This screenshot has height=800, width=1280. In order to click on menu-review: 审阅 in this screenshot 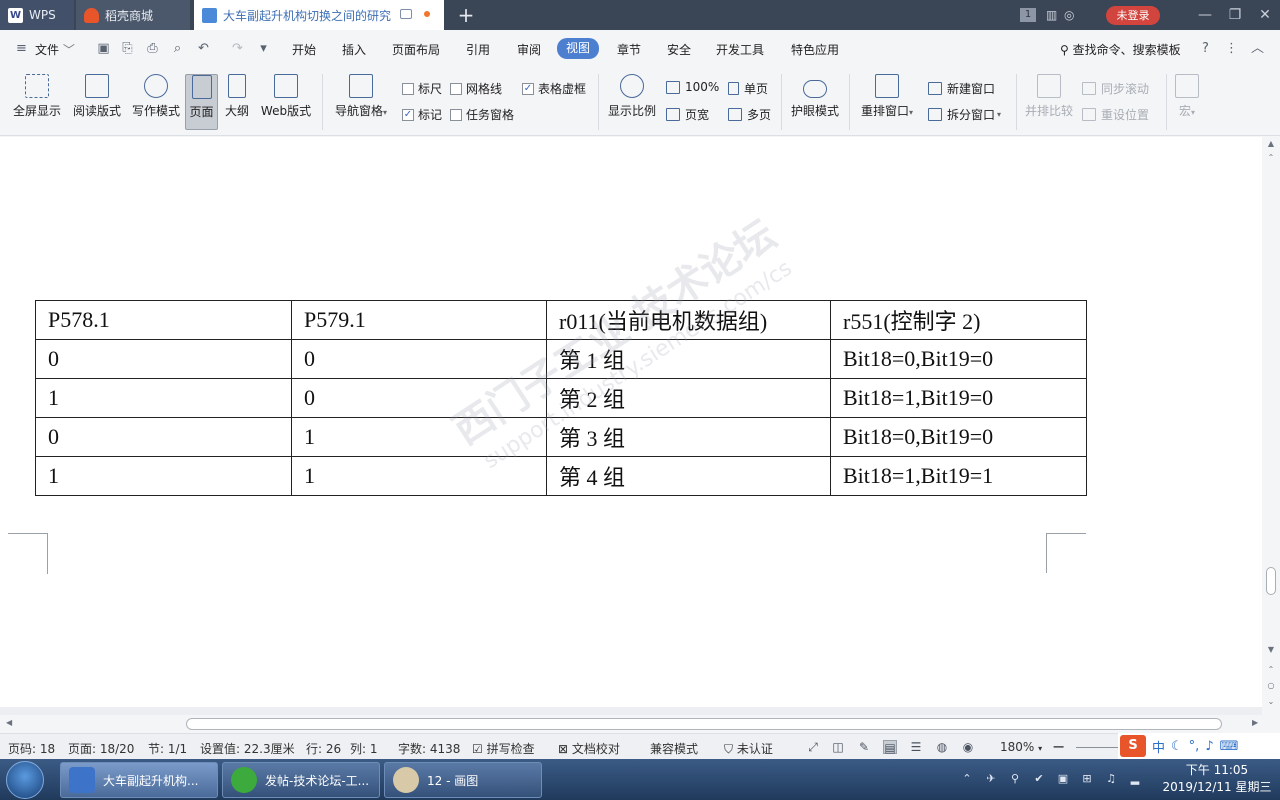, I will do `click(529, 49)`.